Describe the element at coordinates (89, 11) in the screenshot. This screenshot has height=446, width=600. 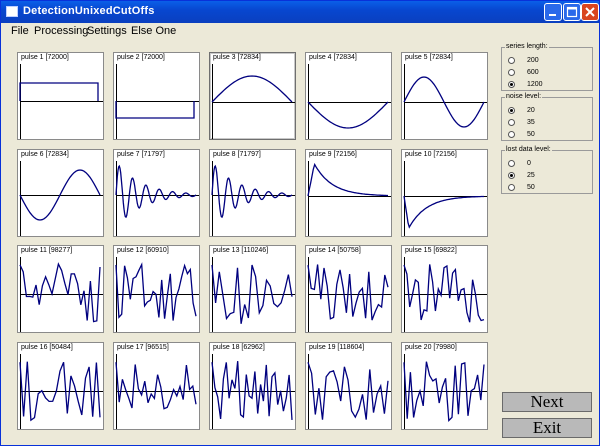
I see `window-title: DetectionUnixedCutOffs` at that location.